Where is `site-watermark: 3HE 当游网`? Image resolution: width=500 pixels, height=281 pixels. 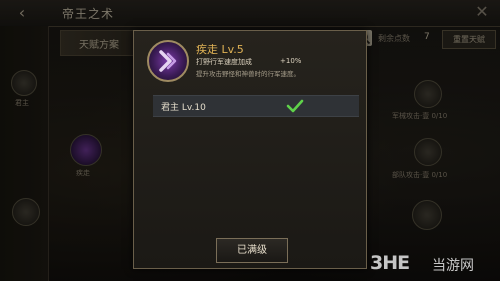
site-watermark: 3HE 当游网 is located at coordinates (434, 264).